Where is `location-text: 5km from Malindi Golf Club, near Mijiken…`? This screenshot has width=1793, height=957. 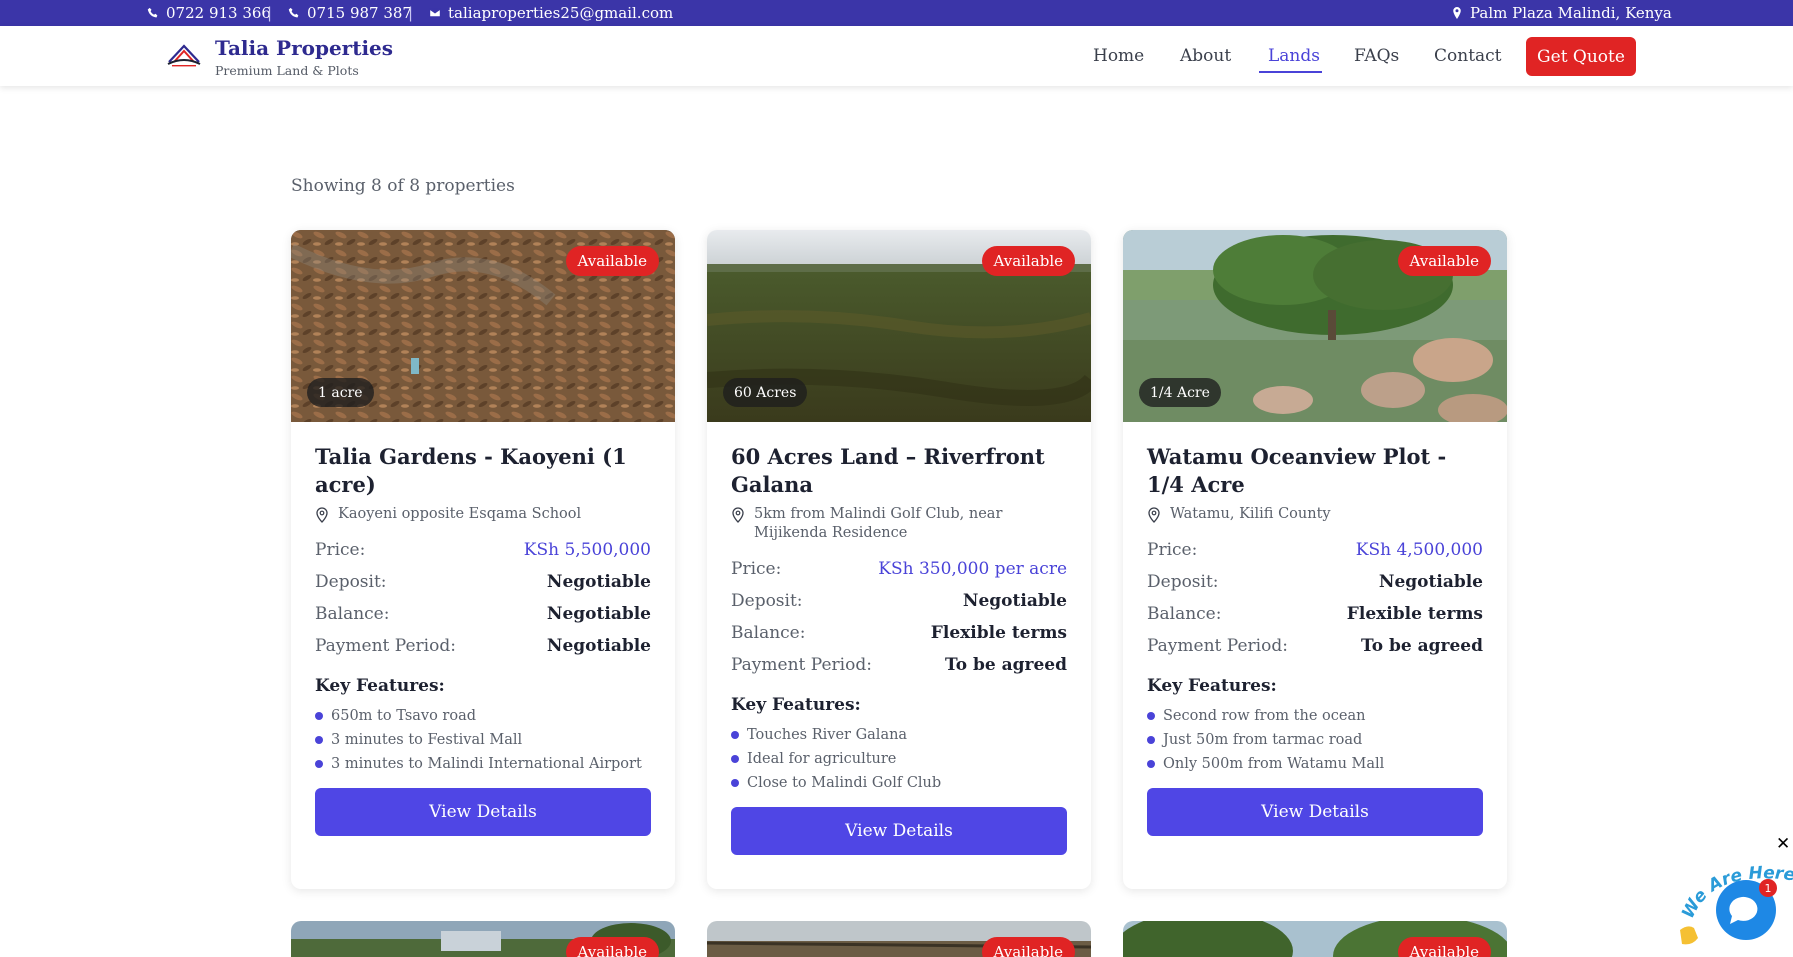 location-text: 5km from Malindi Golf Club, near Mijiken… is located at coordinates (878, 523).